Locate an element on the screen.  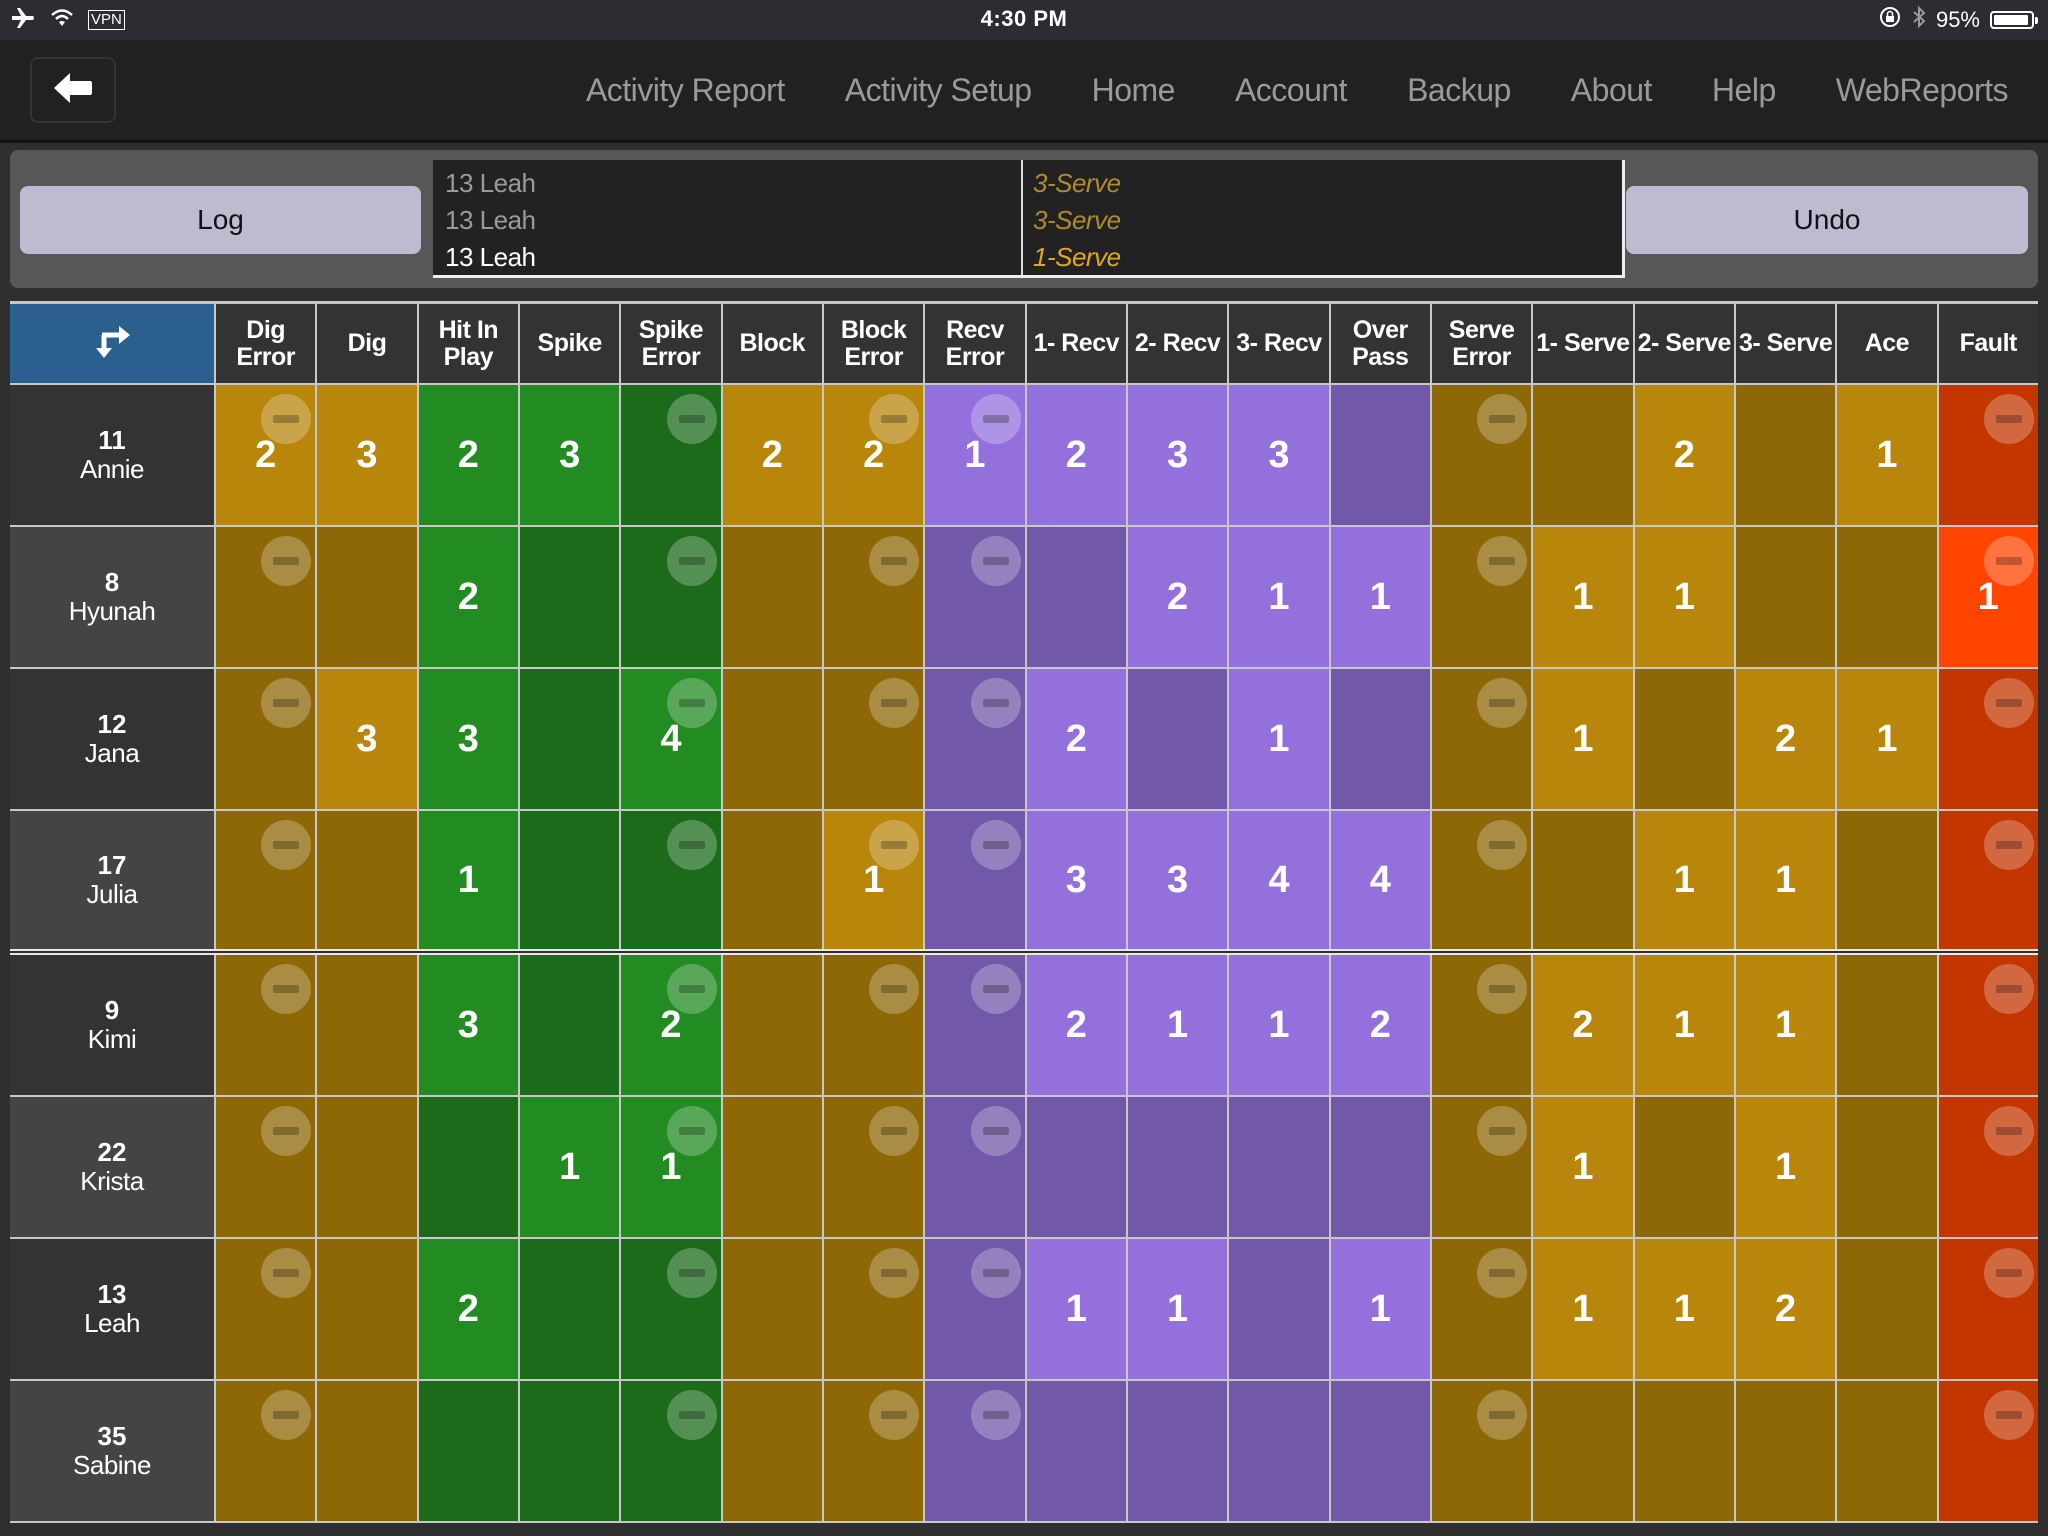
stat-cell: 4 is located at coordinates (1278, 880).